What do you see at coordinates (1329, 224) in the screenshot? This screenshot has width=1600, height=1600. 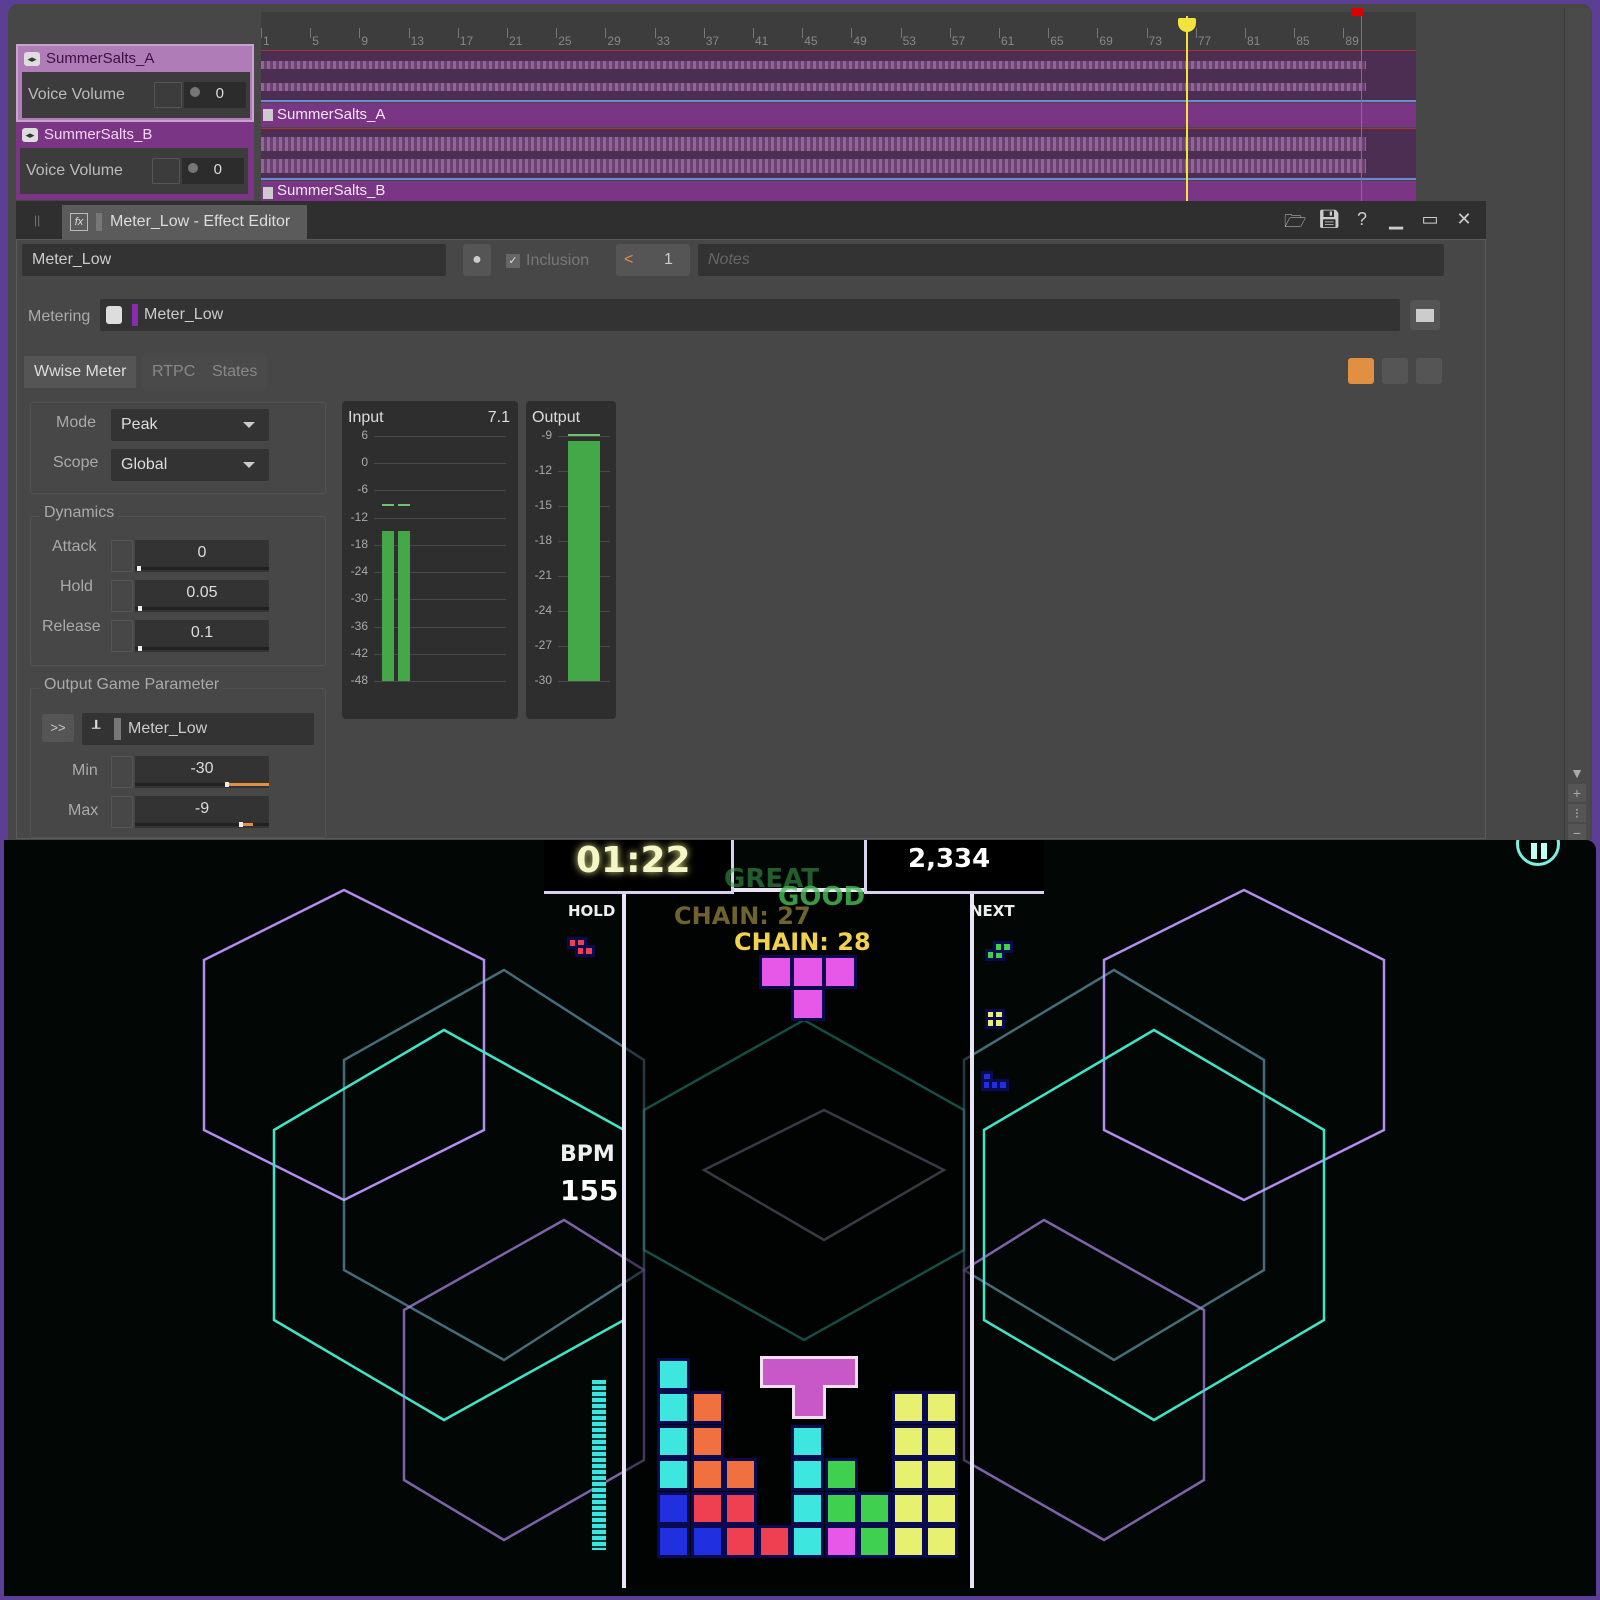 I see `save-icon: 💾︎` at bounding box center [1329, 224].